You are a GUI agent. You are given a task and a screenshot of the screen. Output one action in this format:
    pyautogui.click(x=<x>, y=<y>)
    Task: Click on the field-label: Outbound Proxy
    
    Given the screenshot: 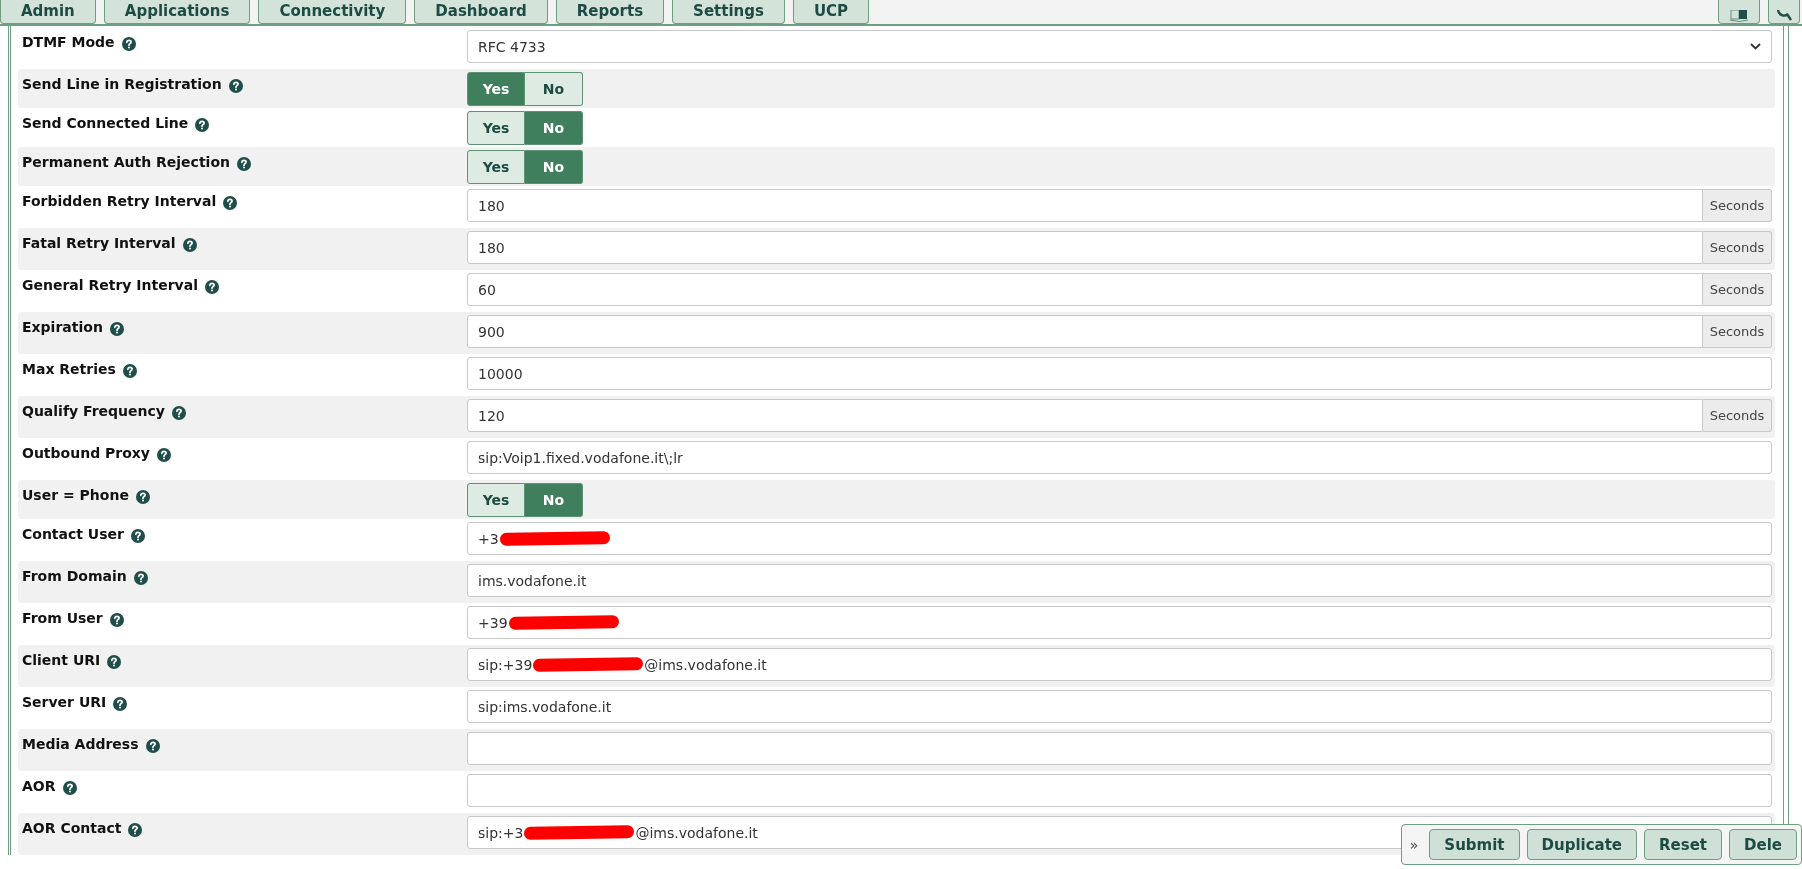 What is the action you would take?
    pyautogui.click(x=86, y=453)
    